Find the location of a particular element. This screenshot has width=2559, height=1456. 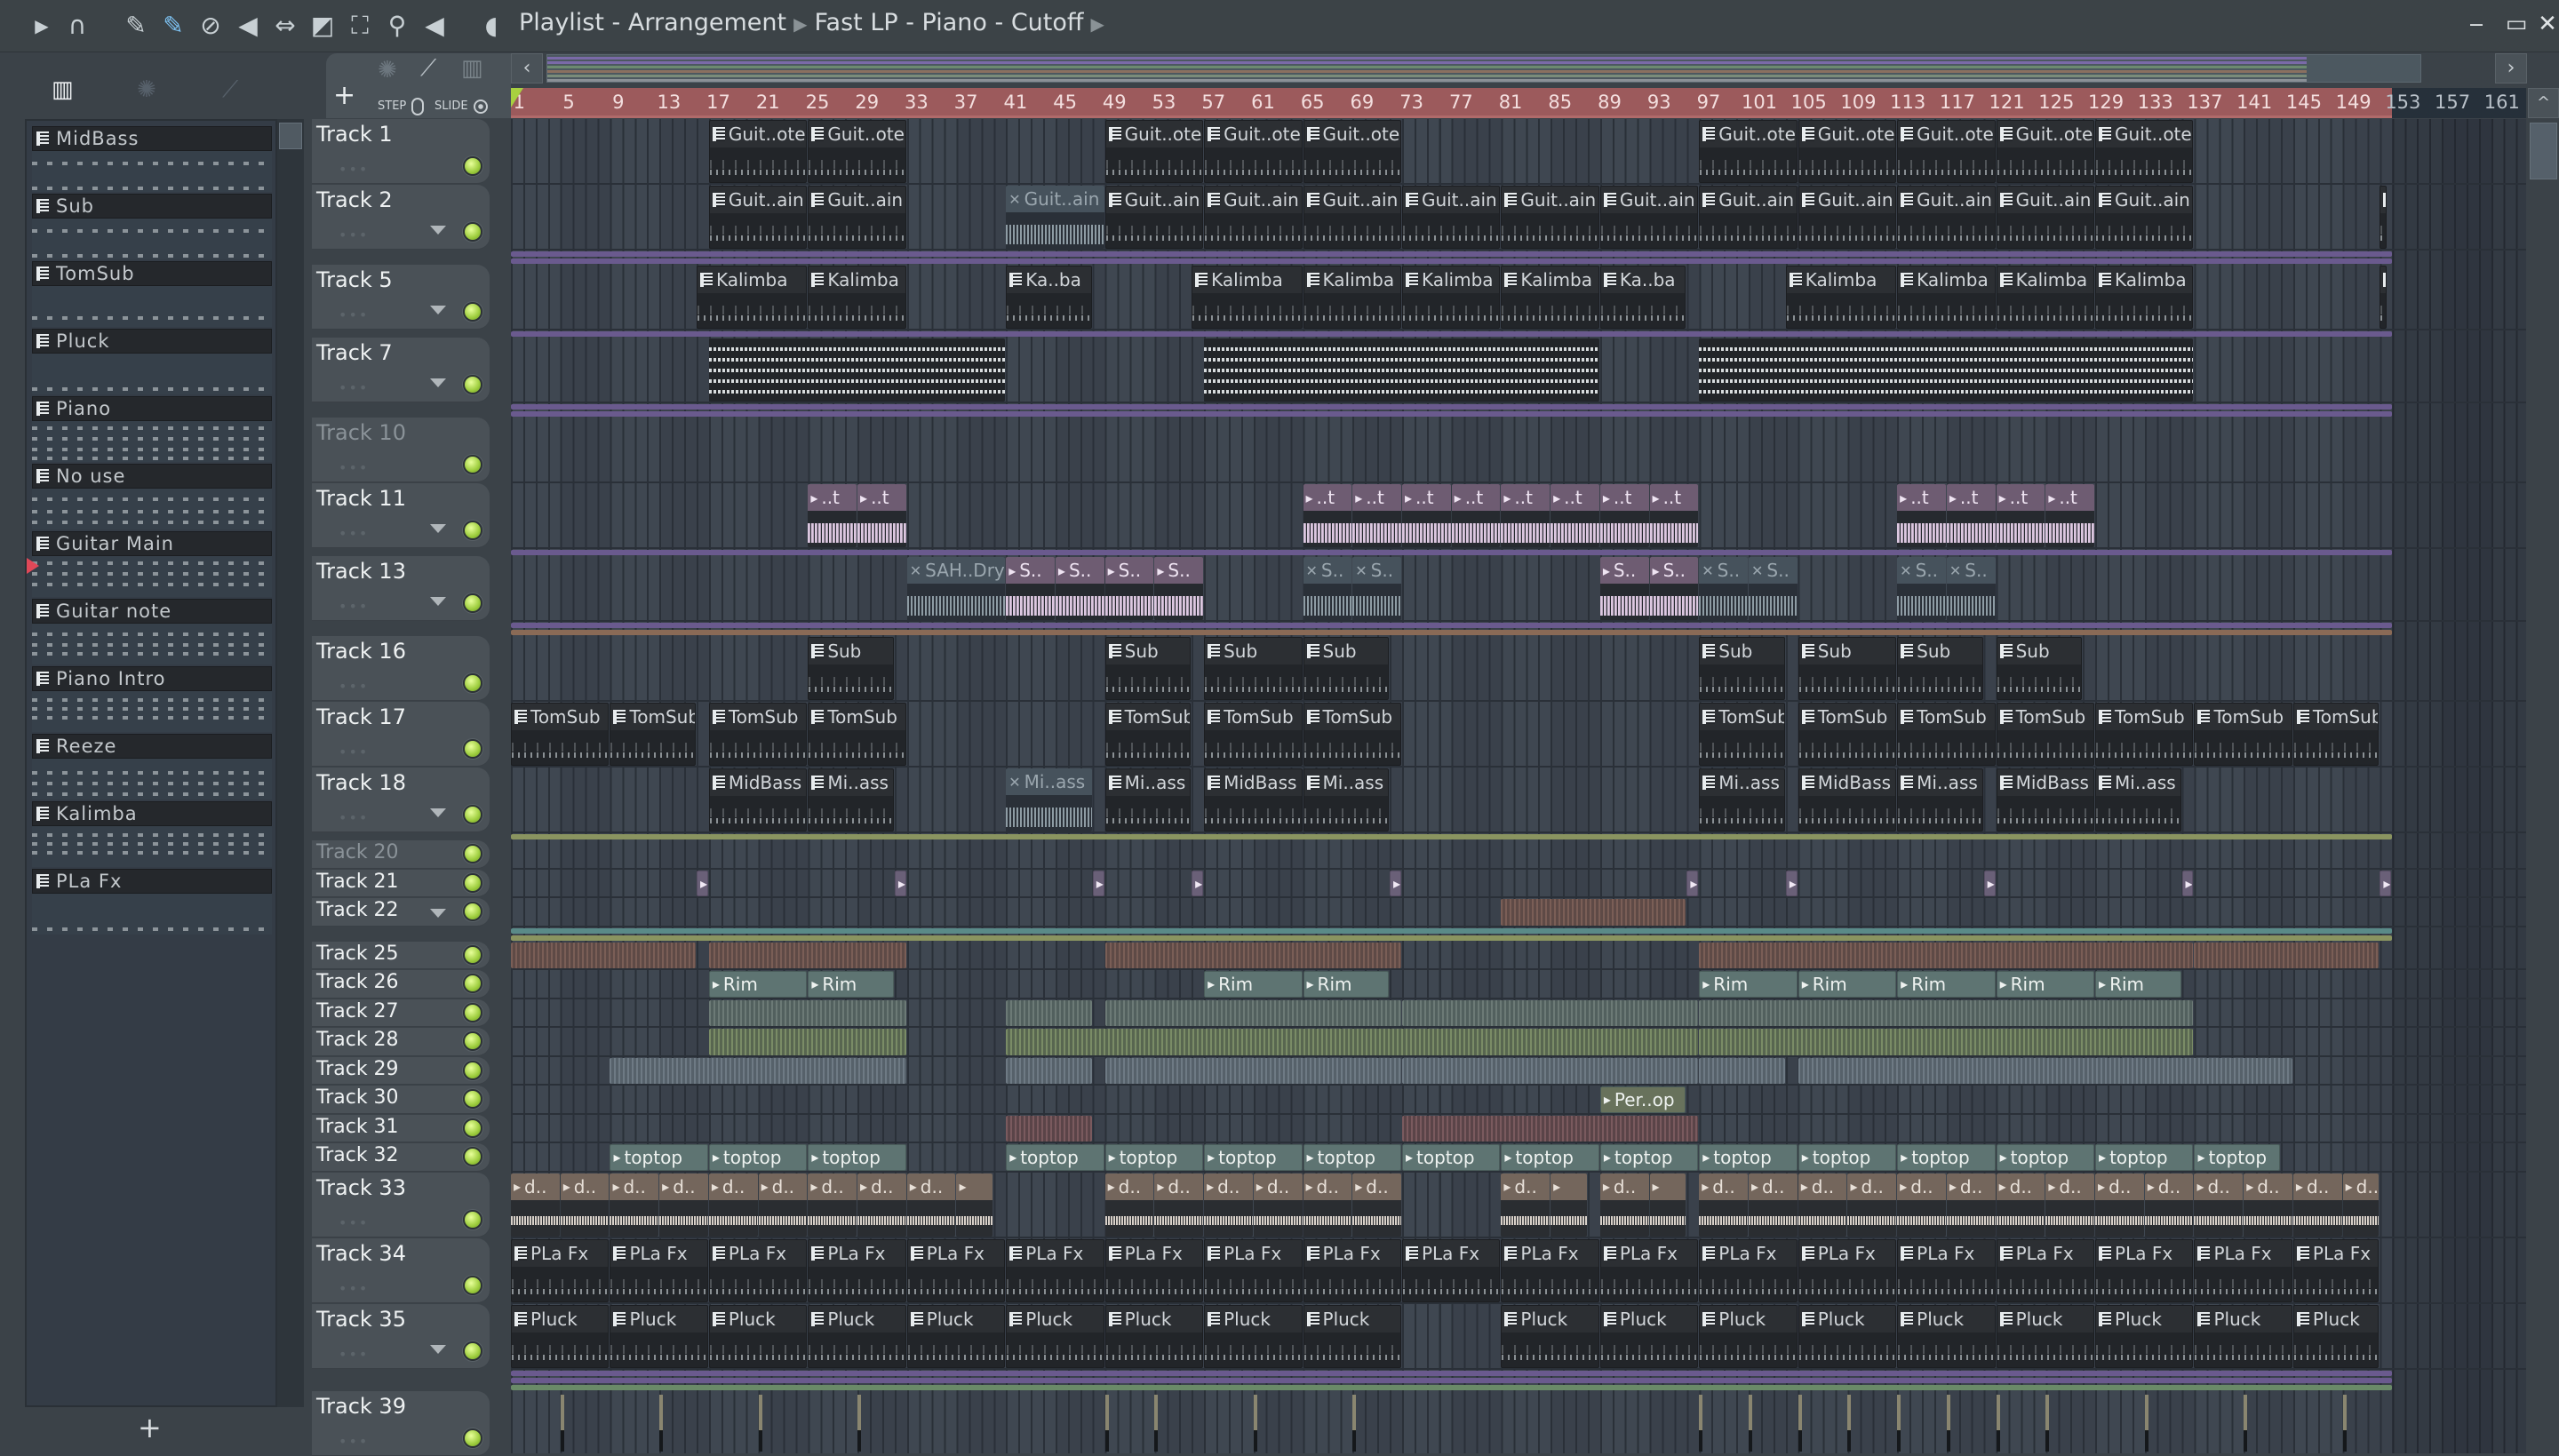

track-name: Track 13 is located at coordinates (361, 571).